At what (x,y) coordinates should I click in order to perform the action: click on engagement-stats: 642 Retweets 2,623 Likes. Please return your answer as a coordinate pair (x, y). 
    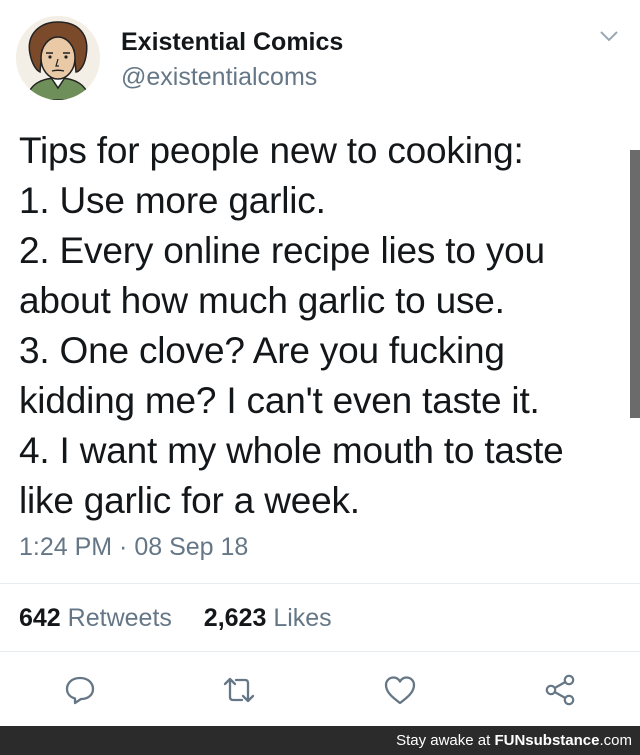
    Looking at the image, I should click on (175, 618).